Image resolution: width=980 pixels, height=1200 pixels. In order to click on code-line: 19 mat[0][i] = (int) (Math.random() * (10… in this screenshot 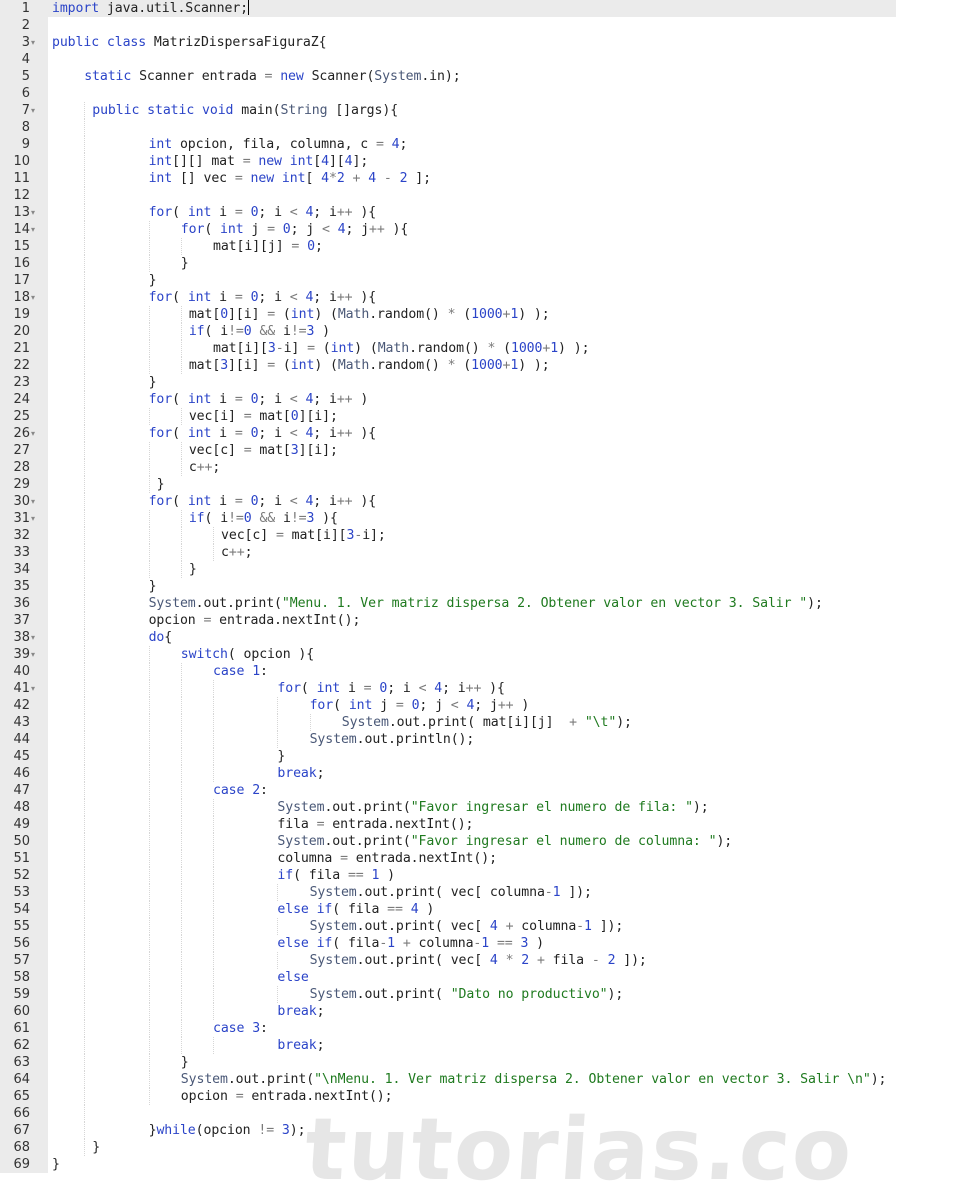, I will do `click(448, 314)`.